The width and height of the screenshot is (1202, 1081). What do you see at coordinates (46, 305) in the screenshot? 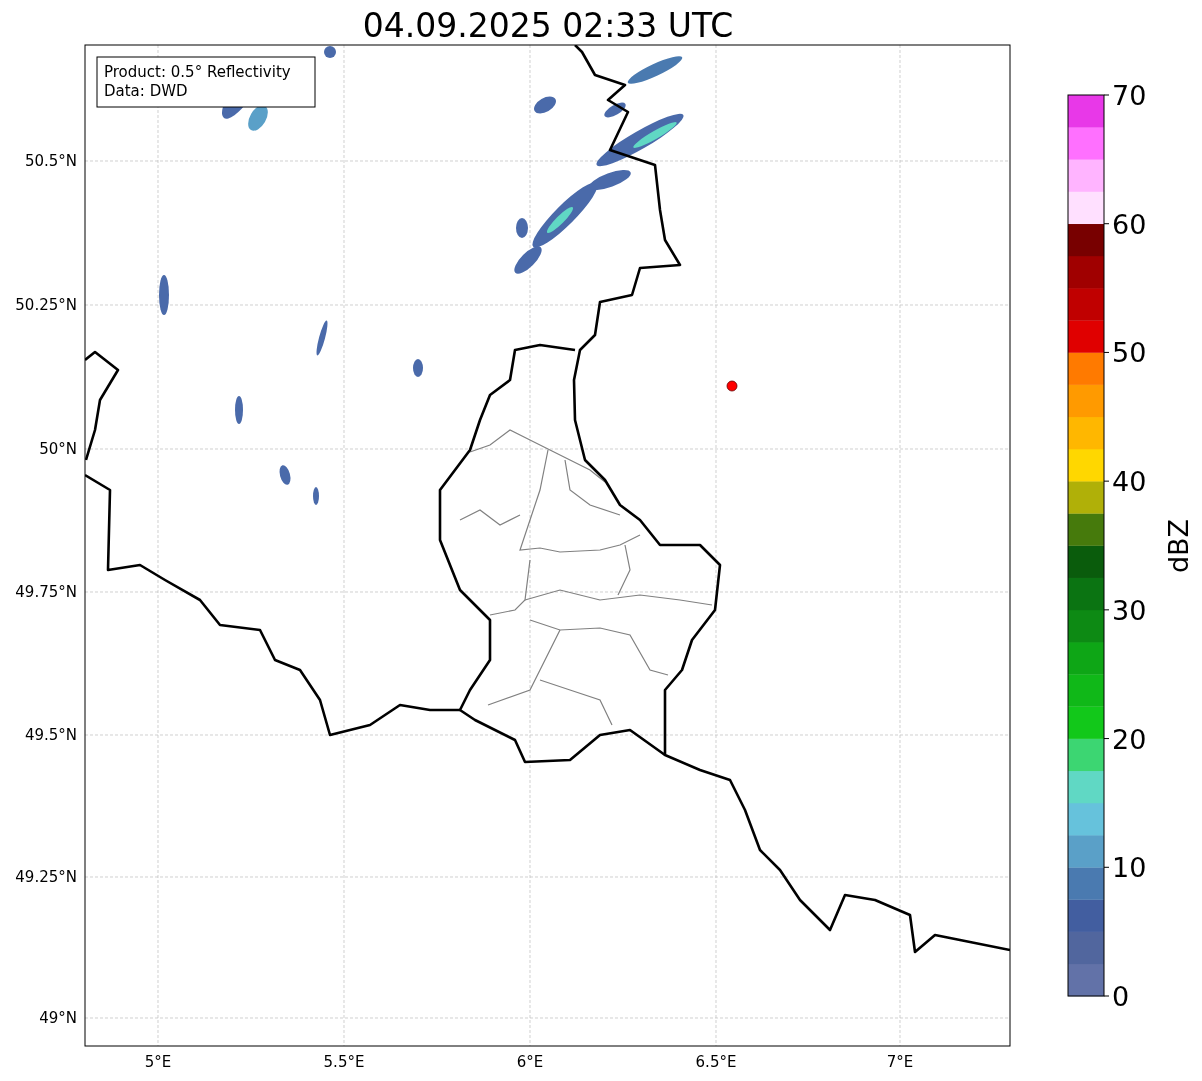
I see `latitude-label: 50.25°N` at bounding box center [46, 305].